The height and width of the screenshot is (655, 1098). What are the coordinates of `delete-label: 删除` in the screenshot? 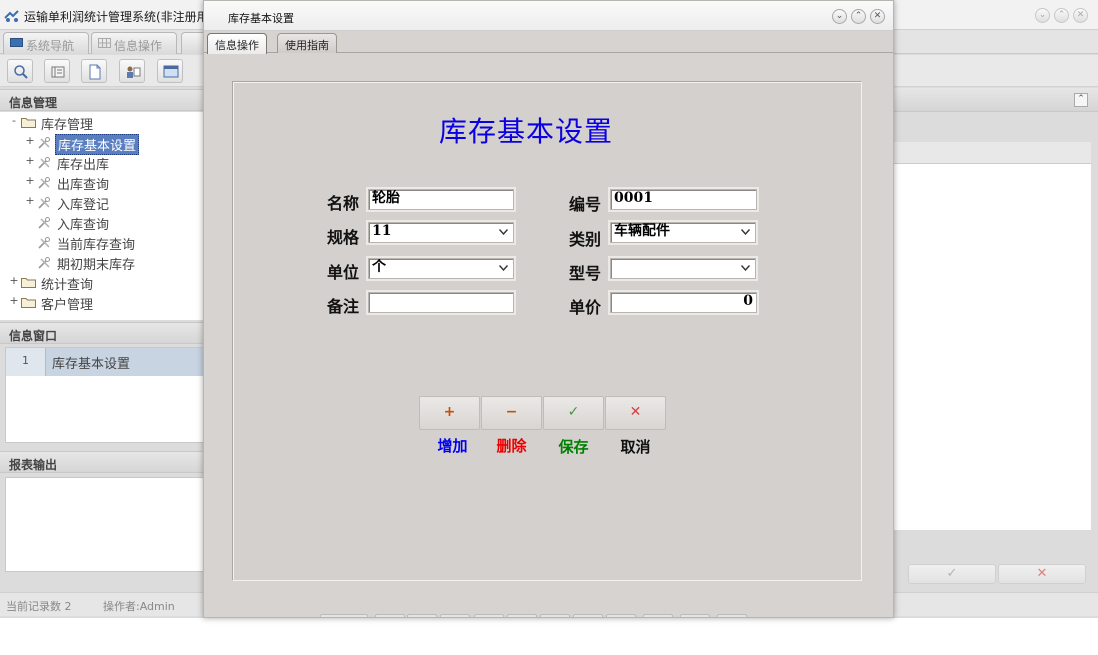 It's located at (511, 446).